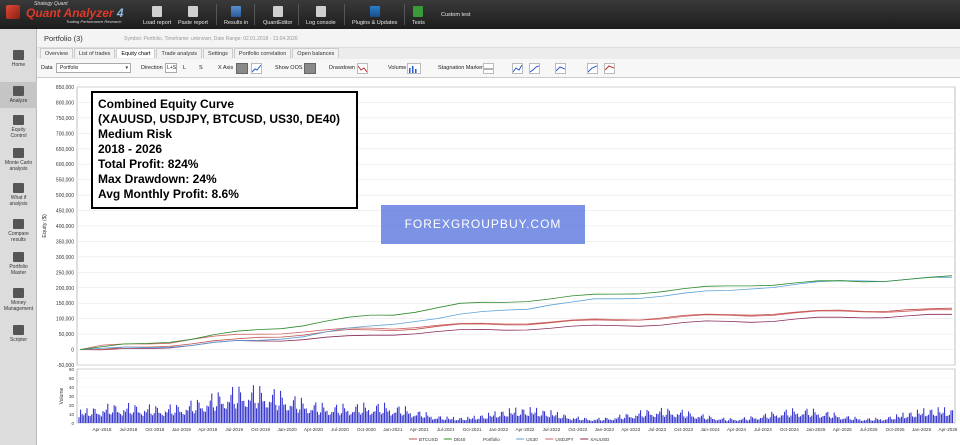 Image resolution: width=960 pixels, height=445 pixels. Describe the element at coordinates (67, 335) in the screenshot. I see `y-tick-label: 50,000` at that location.